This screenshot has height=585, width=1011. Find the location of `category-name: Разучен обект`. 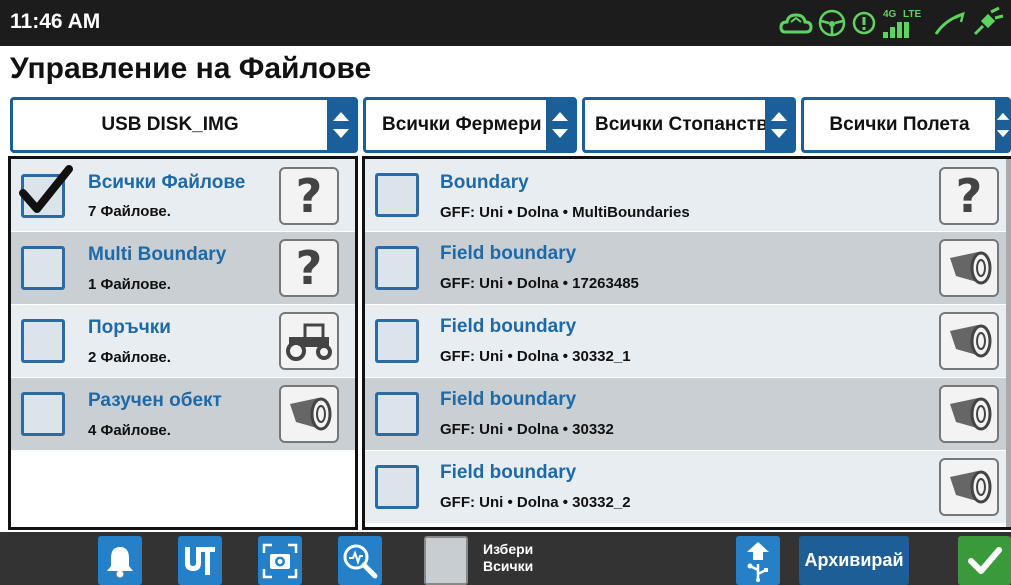

category-name: Разучен обект is located at coordinates (155, 400).